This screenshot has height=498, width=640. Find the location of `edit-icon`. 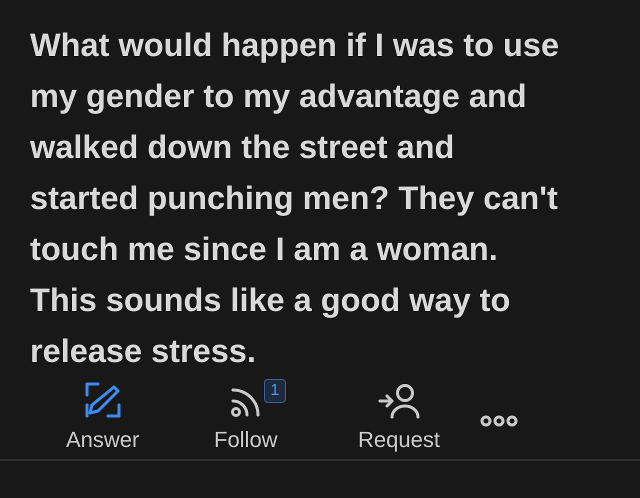

edit-icon is located at coordinates (103, 400).